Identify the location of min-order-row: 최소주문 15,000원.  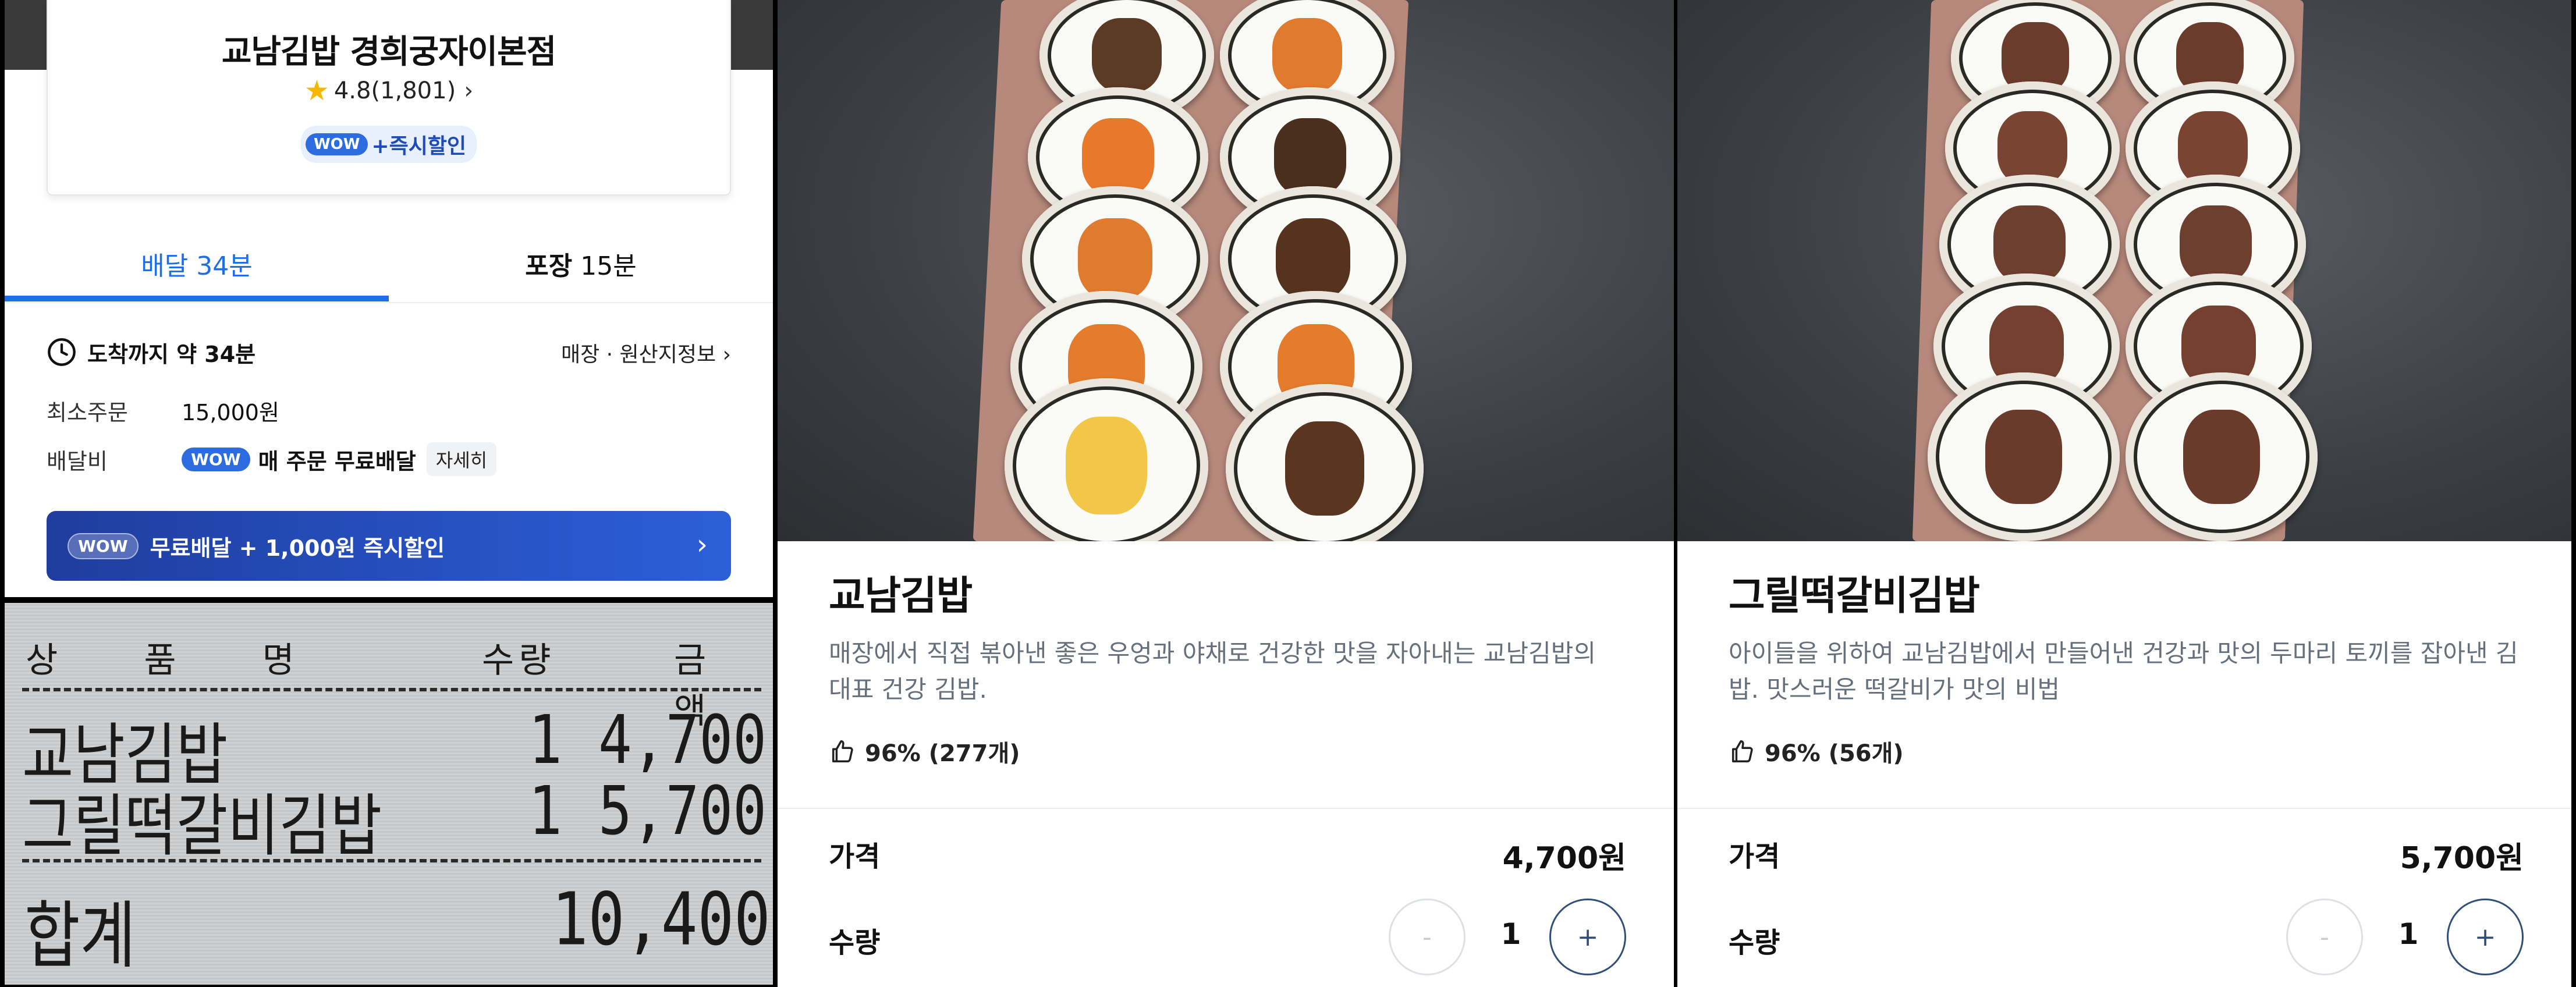
(389, 410).